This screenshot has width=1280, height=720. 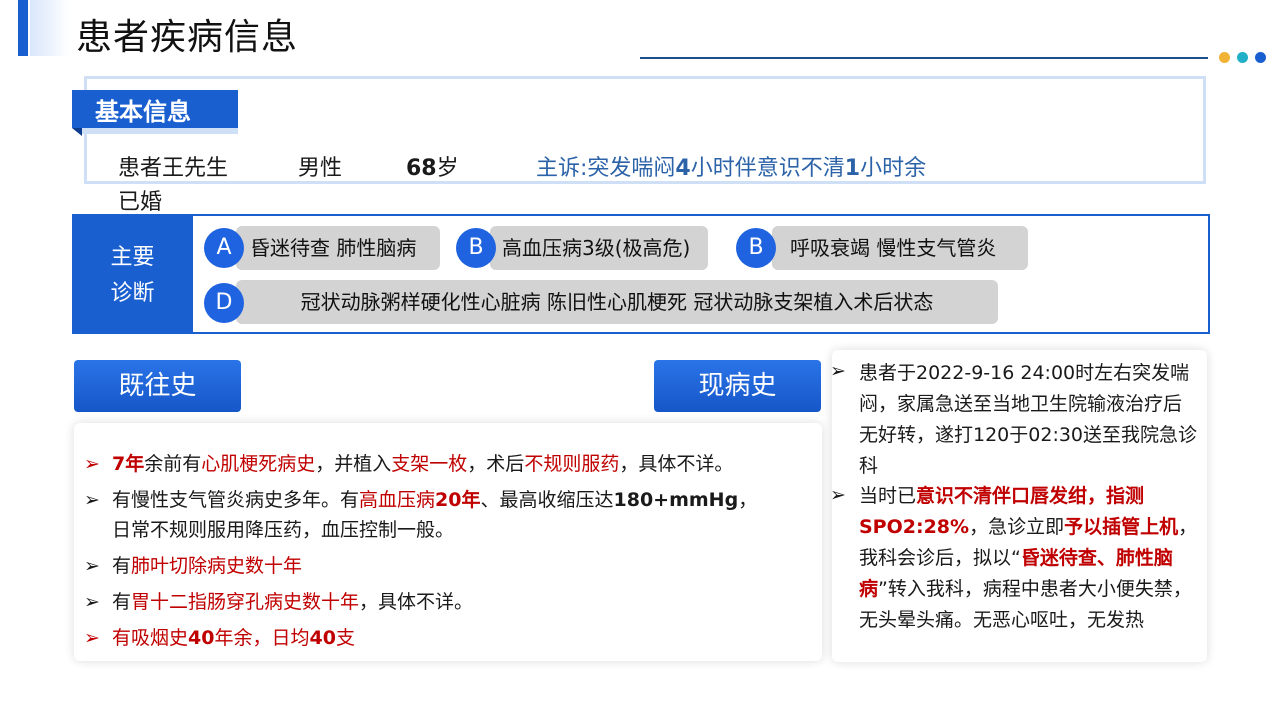 I want to click on past-history-item-2: ➢ 有慢性支气管炎病史多年。有高血压病20年、最高收缩压达180+mmHg，, so click(x=420, y=500).